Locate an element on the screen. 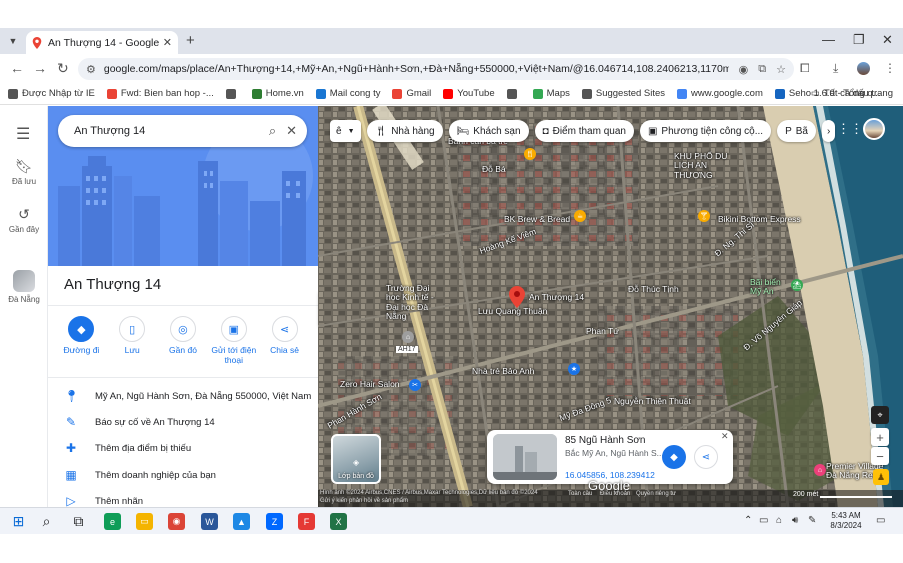  photos-icon: ▲ is located at coordinates (241, 521).